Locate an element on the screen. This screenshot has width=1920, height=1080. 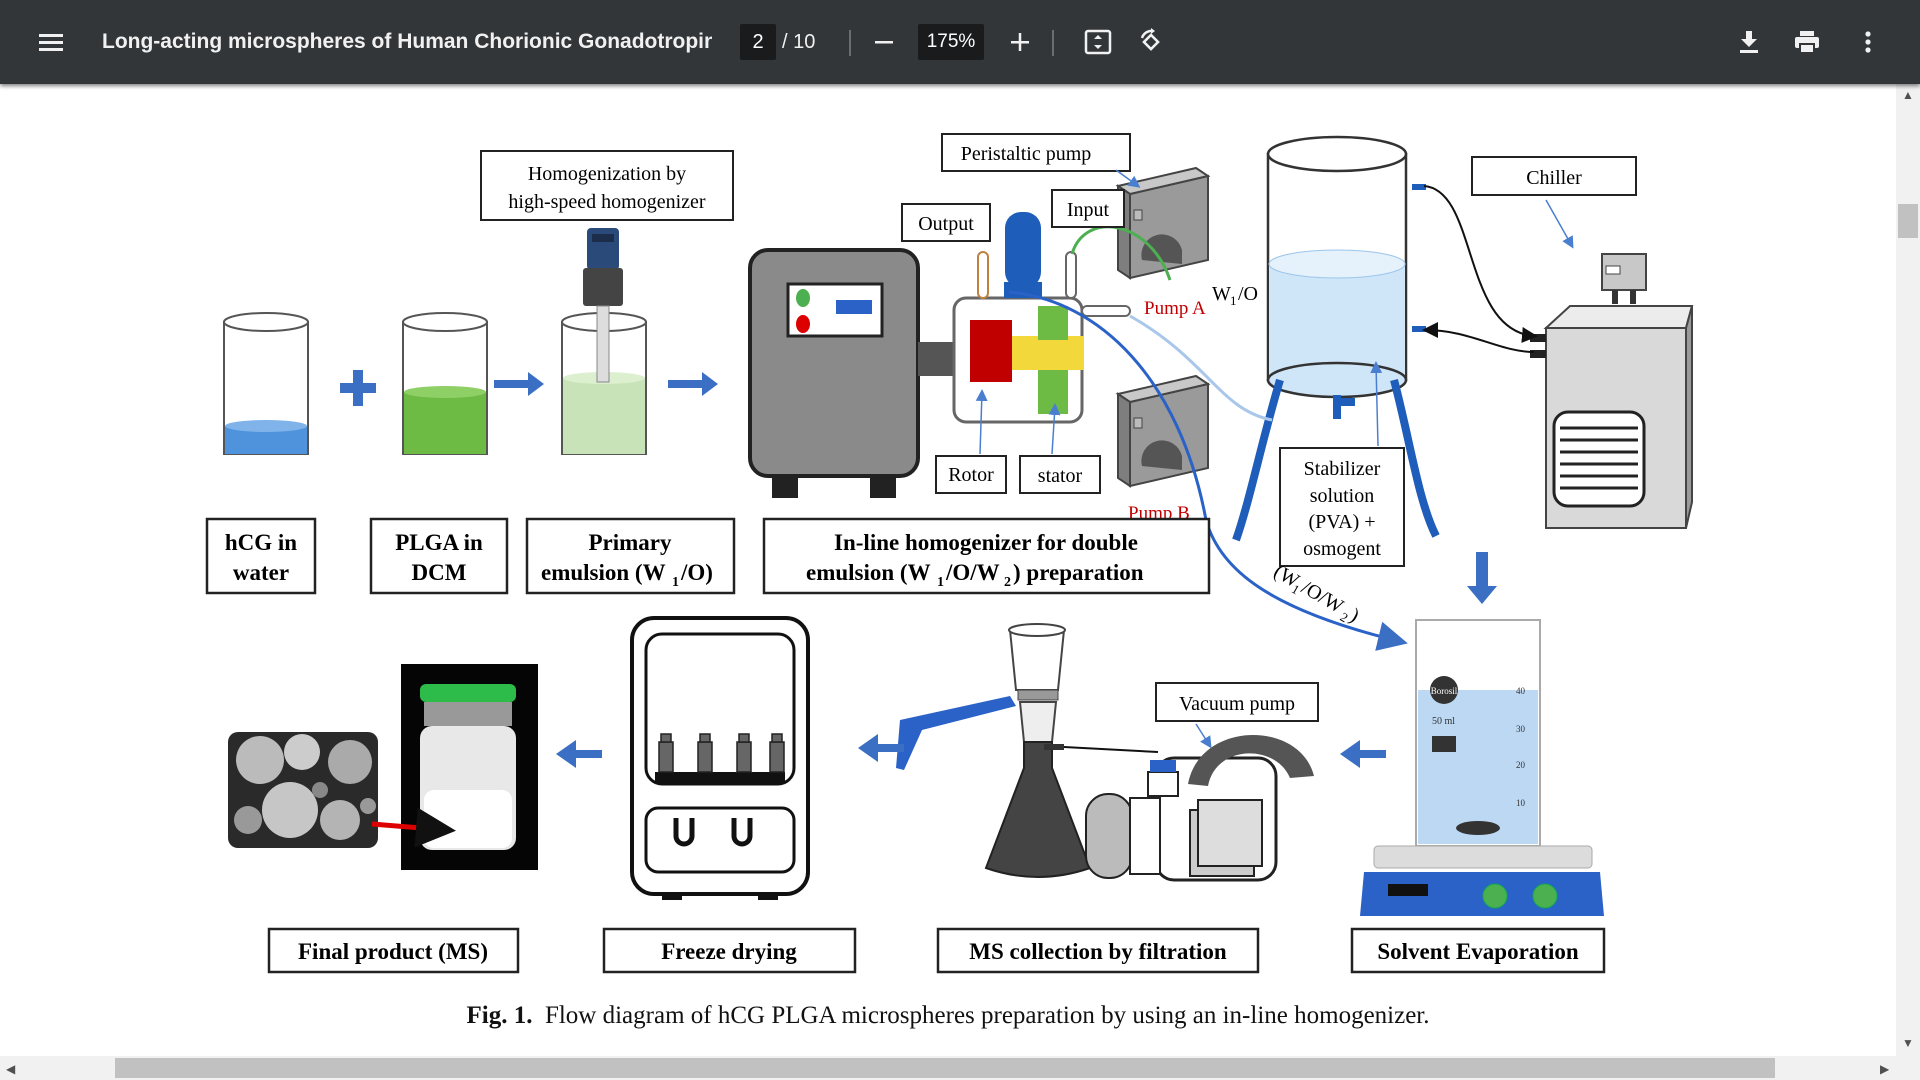
svg-text: Primary is located at coordinates (630, 542).